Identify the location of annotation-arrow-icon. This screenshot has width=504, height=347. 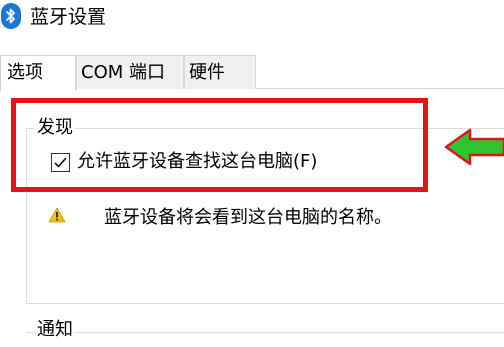
(474, 147).